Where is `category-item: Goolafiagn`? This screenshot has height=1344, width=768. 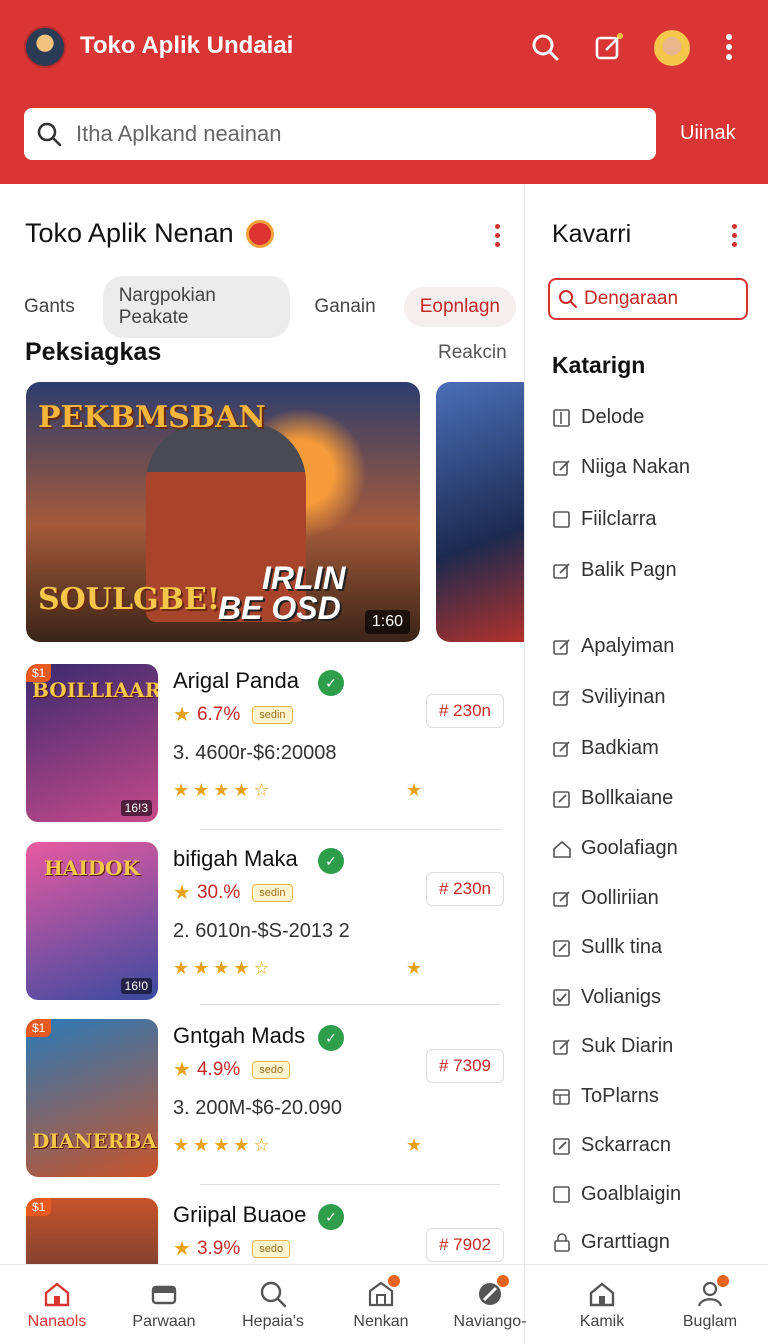
category-item: Goolafiagn is located at coordinates (615, 848).